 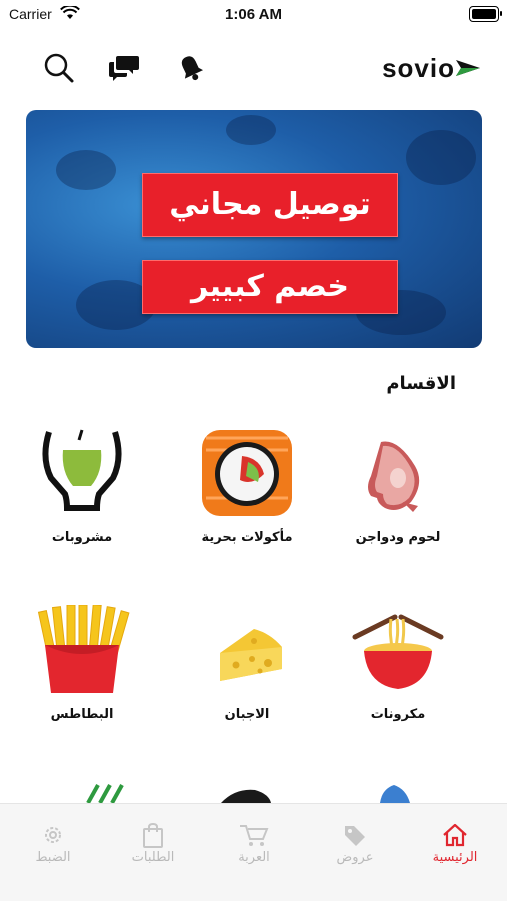 What do you see at coordinates (53, 835) in the screenshot?
I see `gear-icon` at bounding box center [53, 835].